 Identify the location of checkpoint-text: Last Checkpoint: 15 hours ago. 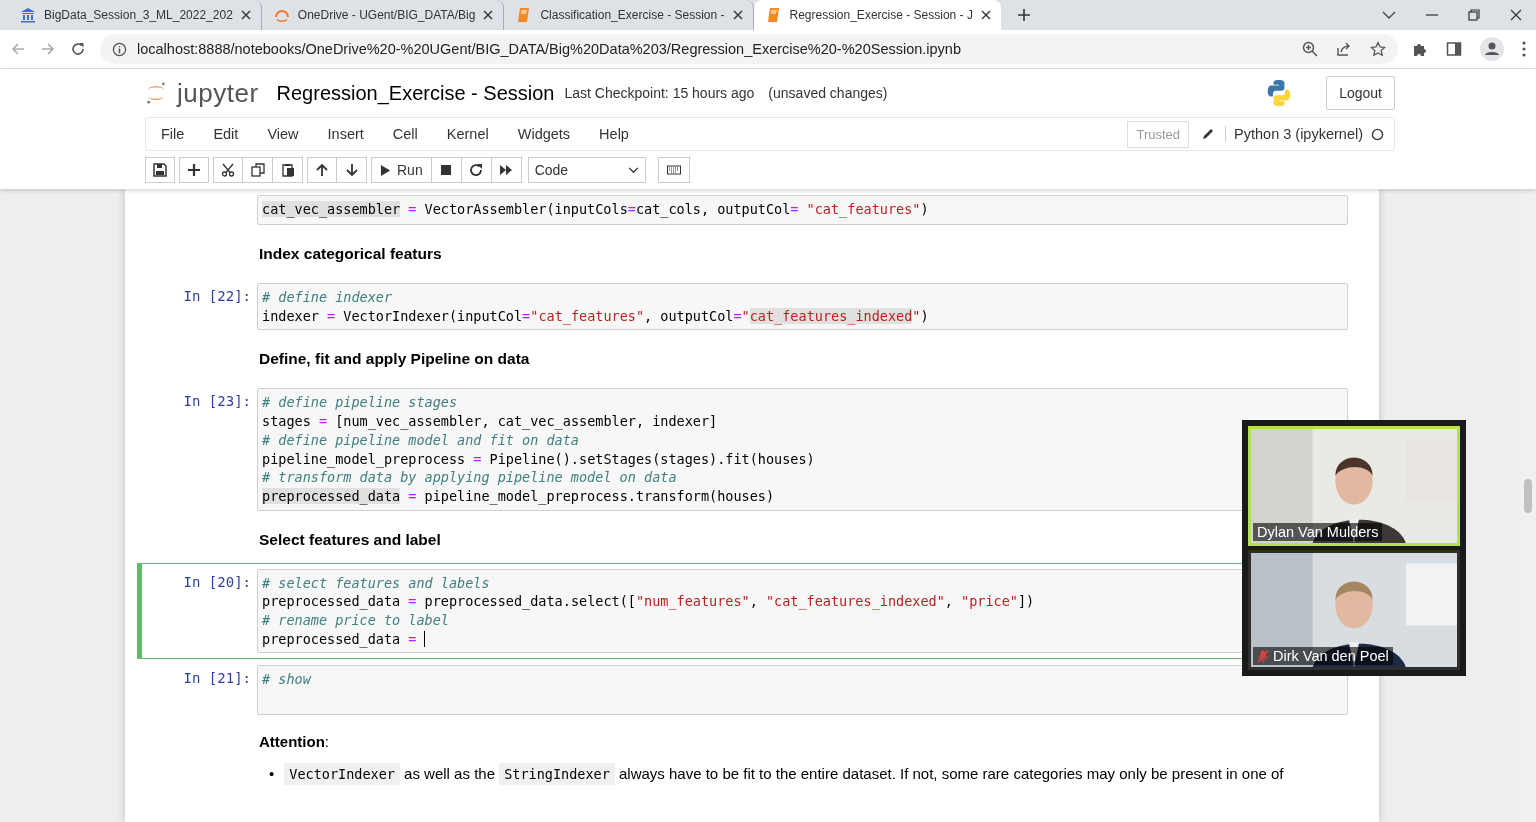
(659, 93).